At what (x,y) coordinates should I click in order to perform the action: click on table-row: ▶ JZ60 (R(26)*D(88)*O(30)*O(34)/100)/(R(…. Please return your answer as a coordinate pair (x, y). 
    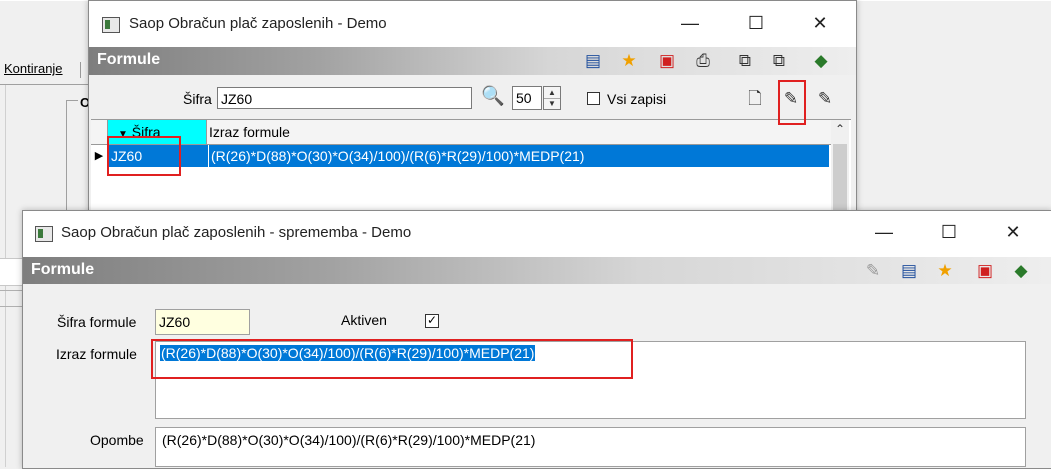
    Looking at the image, I should click on (462, 156).